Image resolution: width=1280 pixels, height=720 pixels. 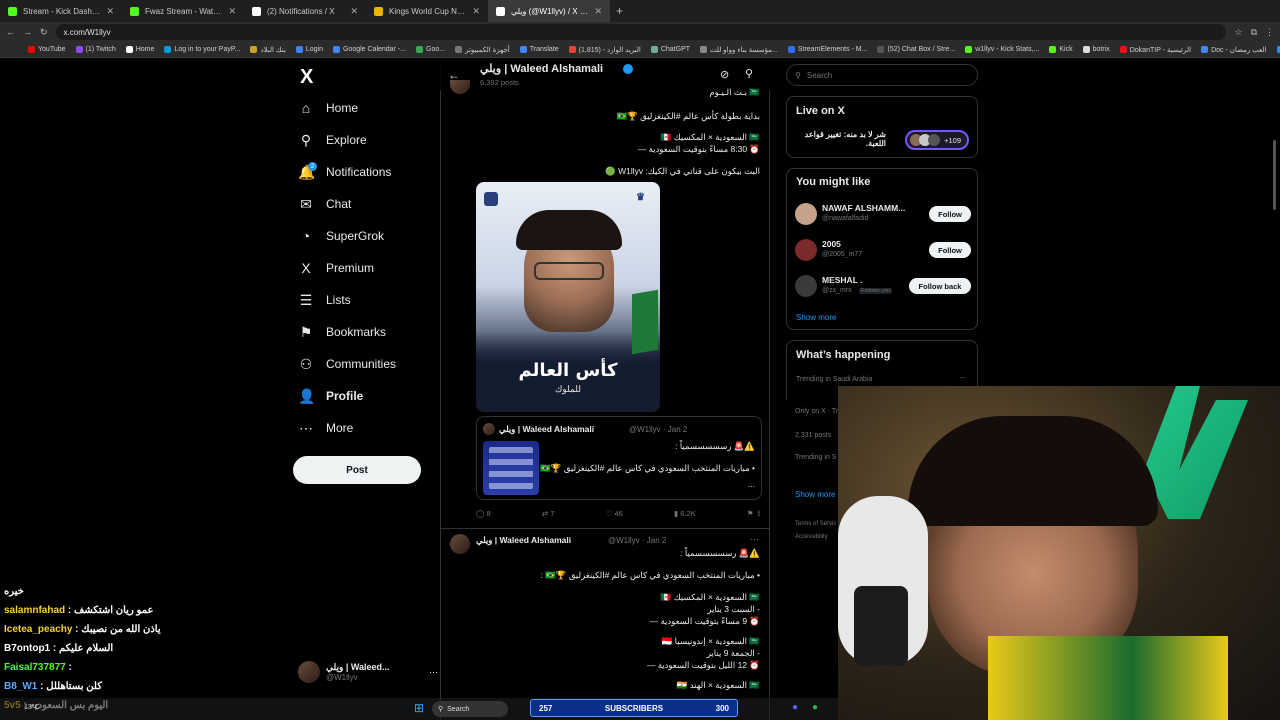 What do you see at coordinates (1061, 49) in the screenshot?
I see `bookmark-item: Kick` at bounding box center [1061, 49].